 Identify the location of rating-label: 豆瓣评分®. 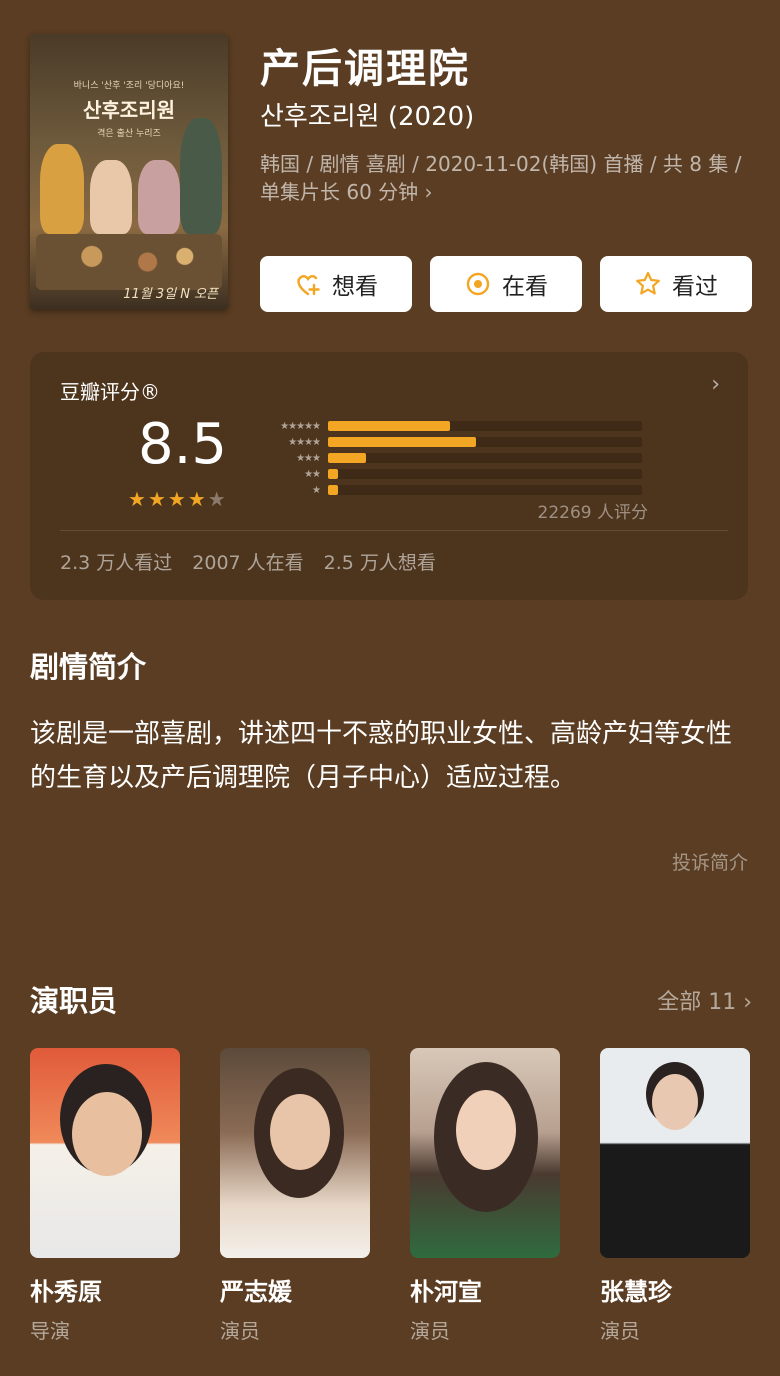
(110, 392).